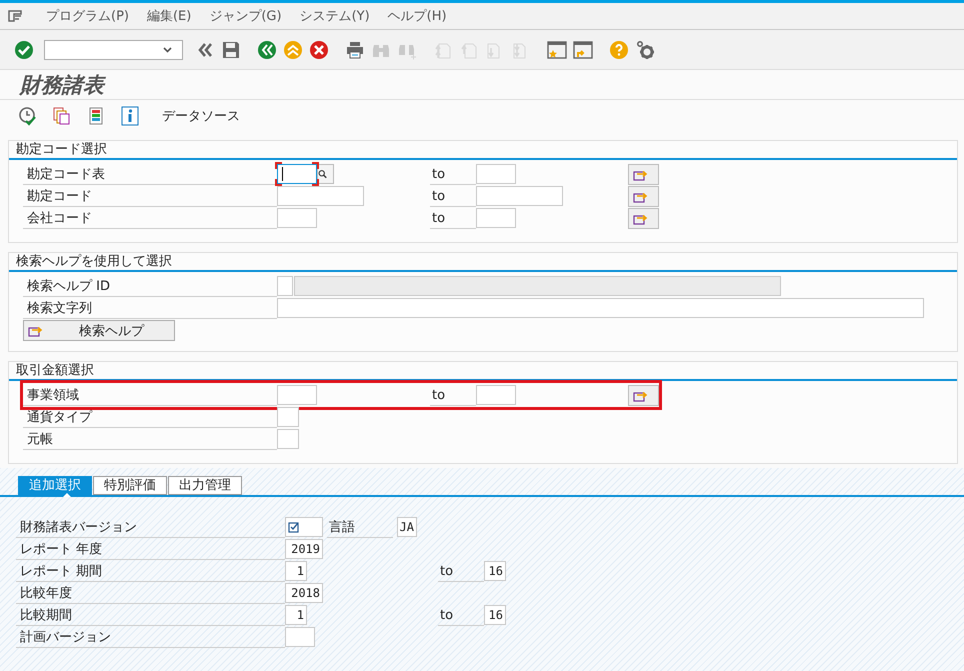  I want to click on section-title: 検索ヘルプを使用して選択, so click(94, 261).